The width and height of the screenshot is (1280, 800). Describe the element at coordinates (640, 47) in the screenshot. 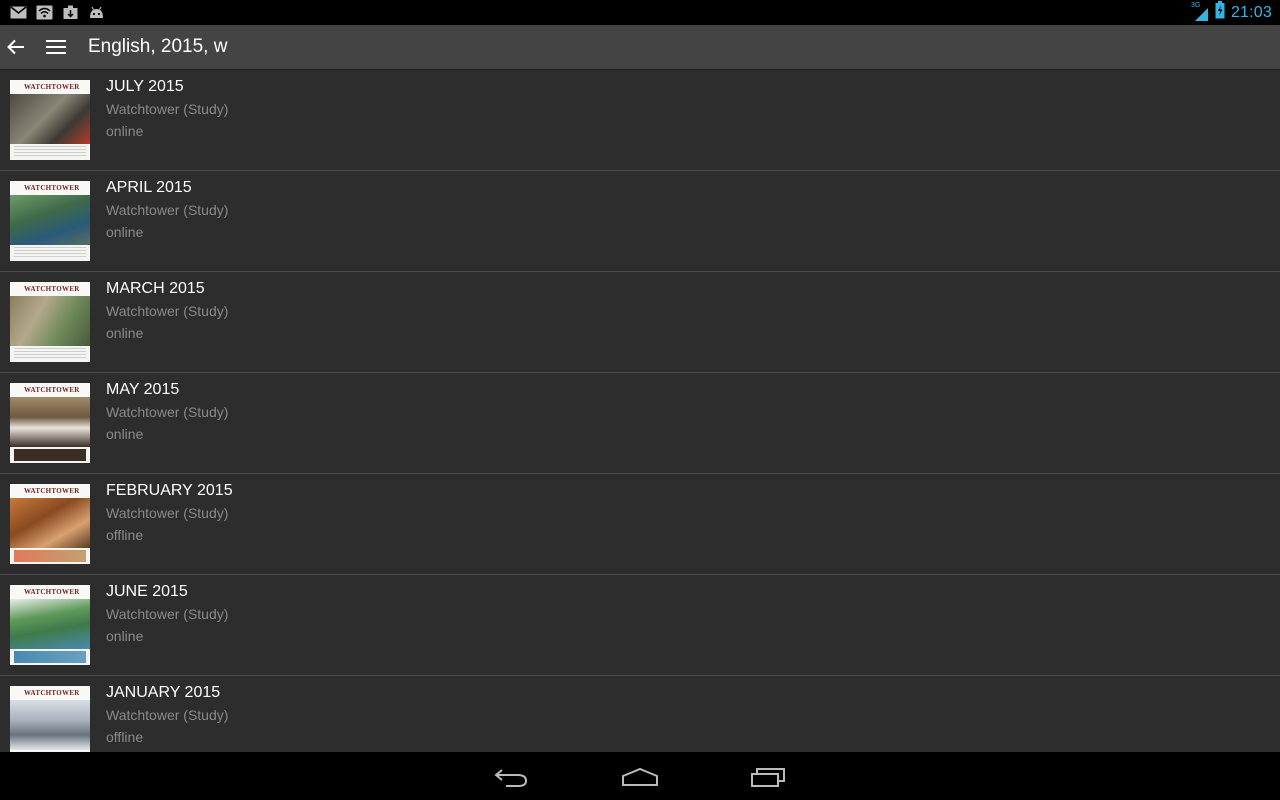

I see `action-bar: English, 2015, w` at that location.